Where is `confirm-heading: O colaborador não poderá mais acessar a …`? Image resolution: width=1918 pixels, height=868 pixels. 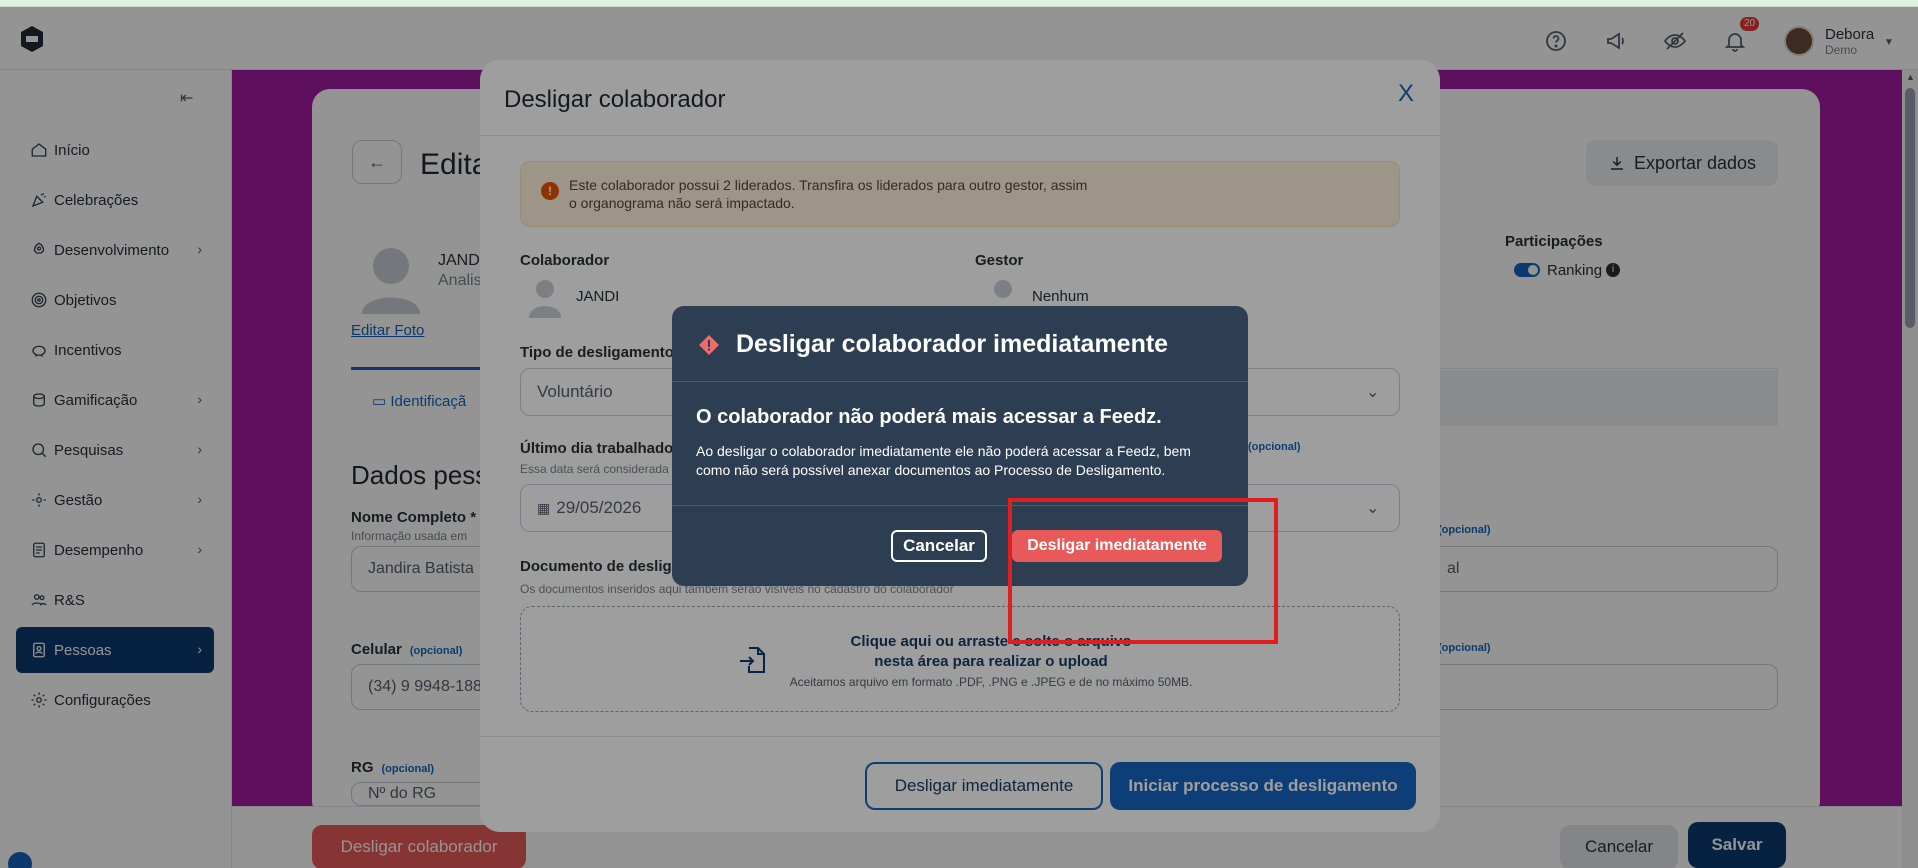
confirm-heading: O colaborador não poderá mais acessar a … is located at coordinates (929, 417).